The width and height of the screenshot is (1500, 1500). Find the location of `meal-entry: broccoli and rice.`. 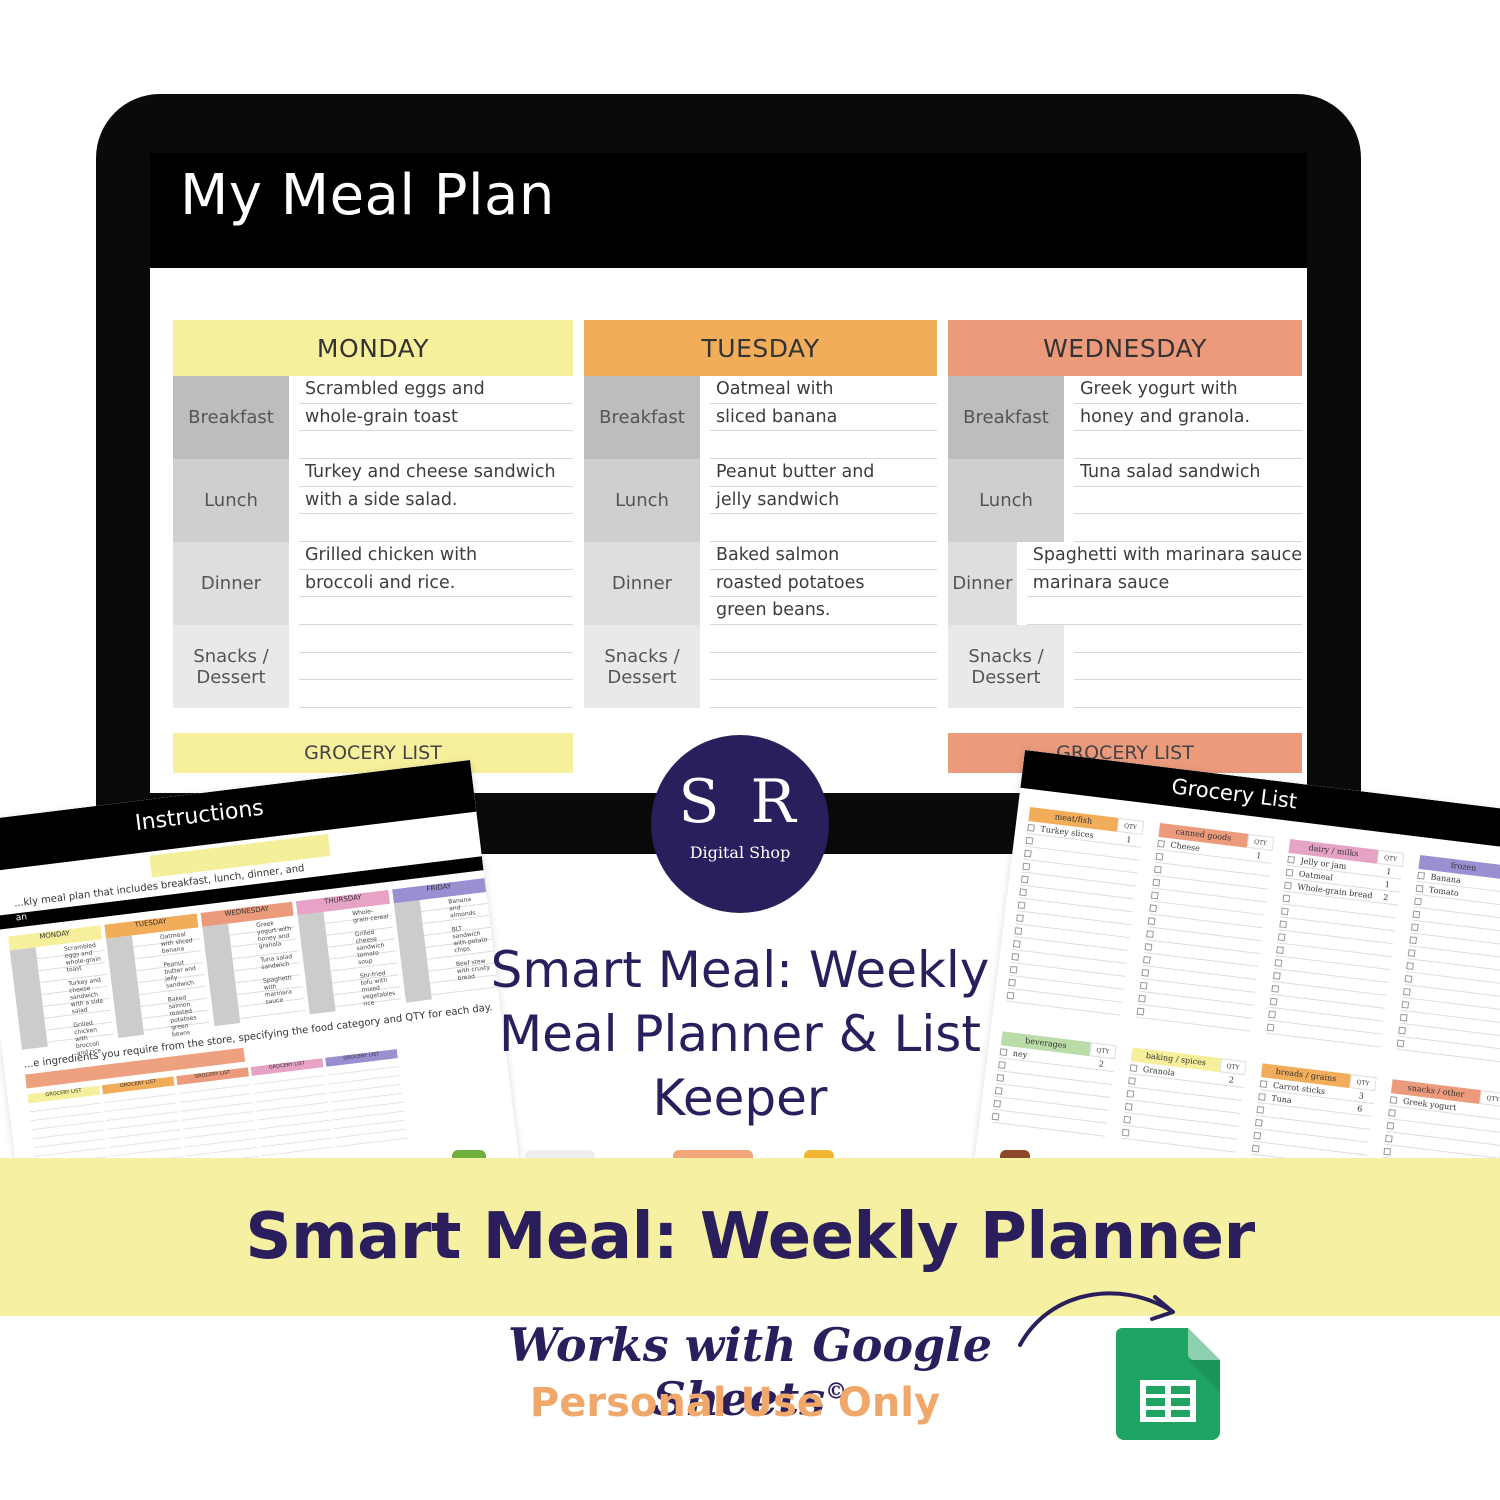

meal-entry: broccoli and rice. is located at coordinates (436, 584).